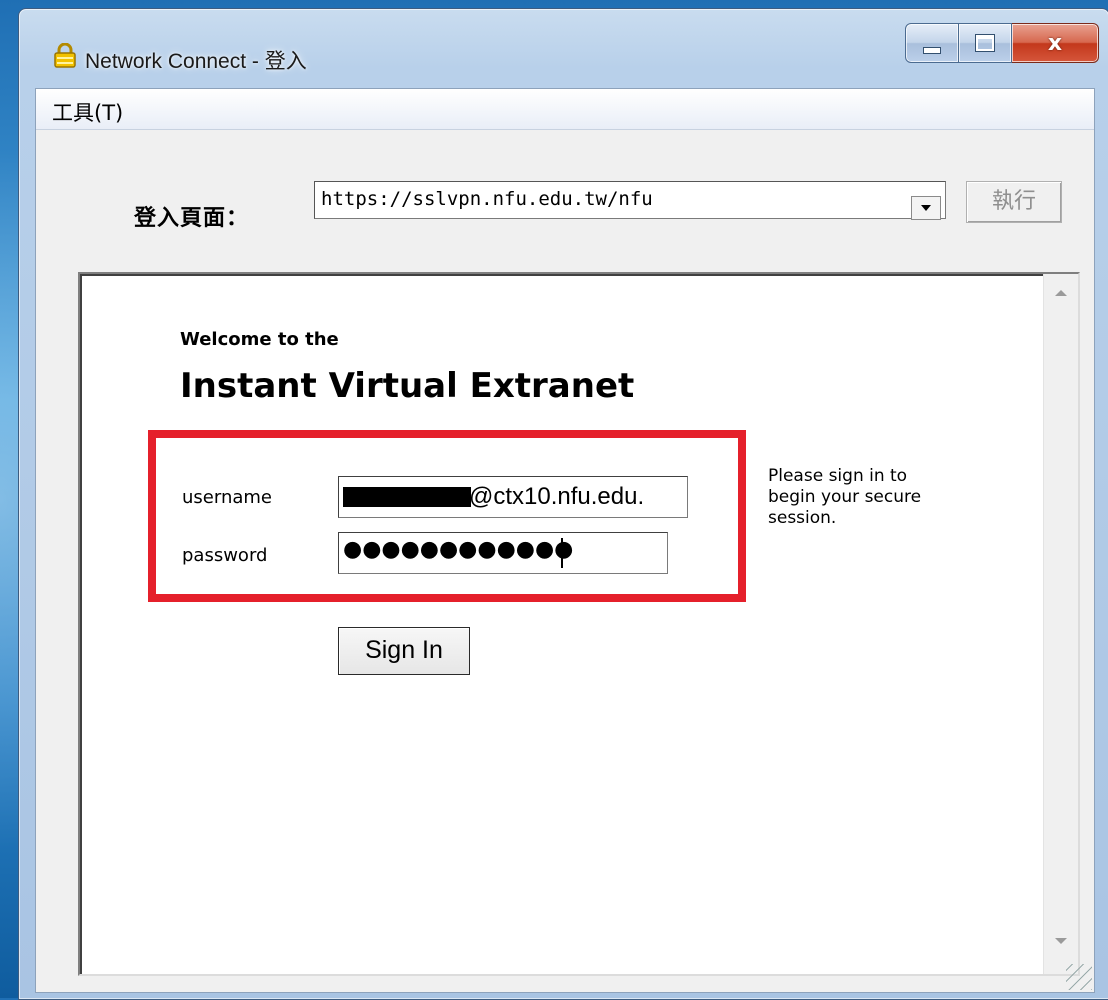 The image size is (1108, 1000). I want to click on password-label: password, so click(225, 555).